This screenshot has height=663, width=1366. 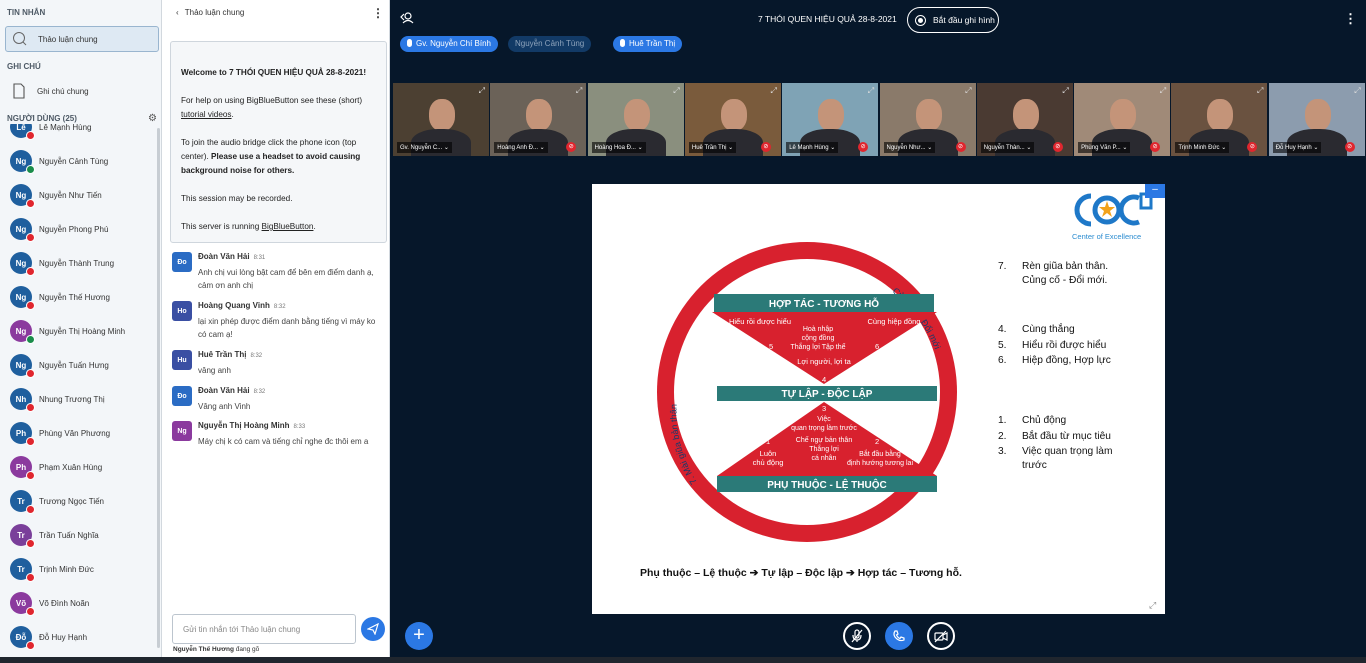 I want to click on talking-indicator: Gv. Nguyễn Chí Bính, so click(x=449, y=44).